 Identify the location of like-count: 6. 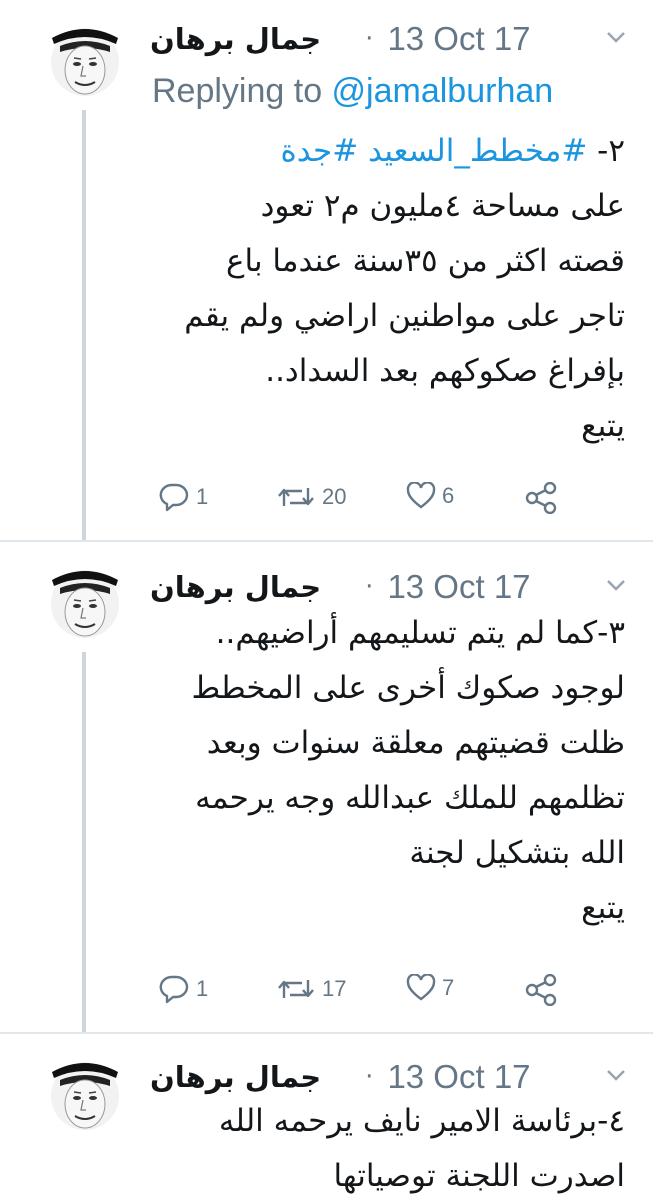
(448, 495).